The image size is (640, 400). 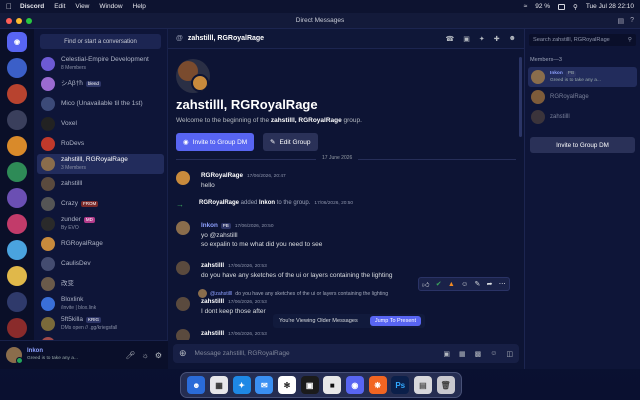 What do you see at coordinates (422, 385) in the screenshot?
I see `document-icon: ▤` at bounding box center [422, 385].